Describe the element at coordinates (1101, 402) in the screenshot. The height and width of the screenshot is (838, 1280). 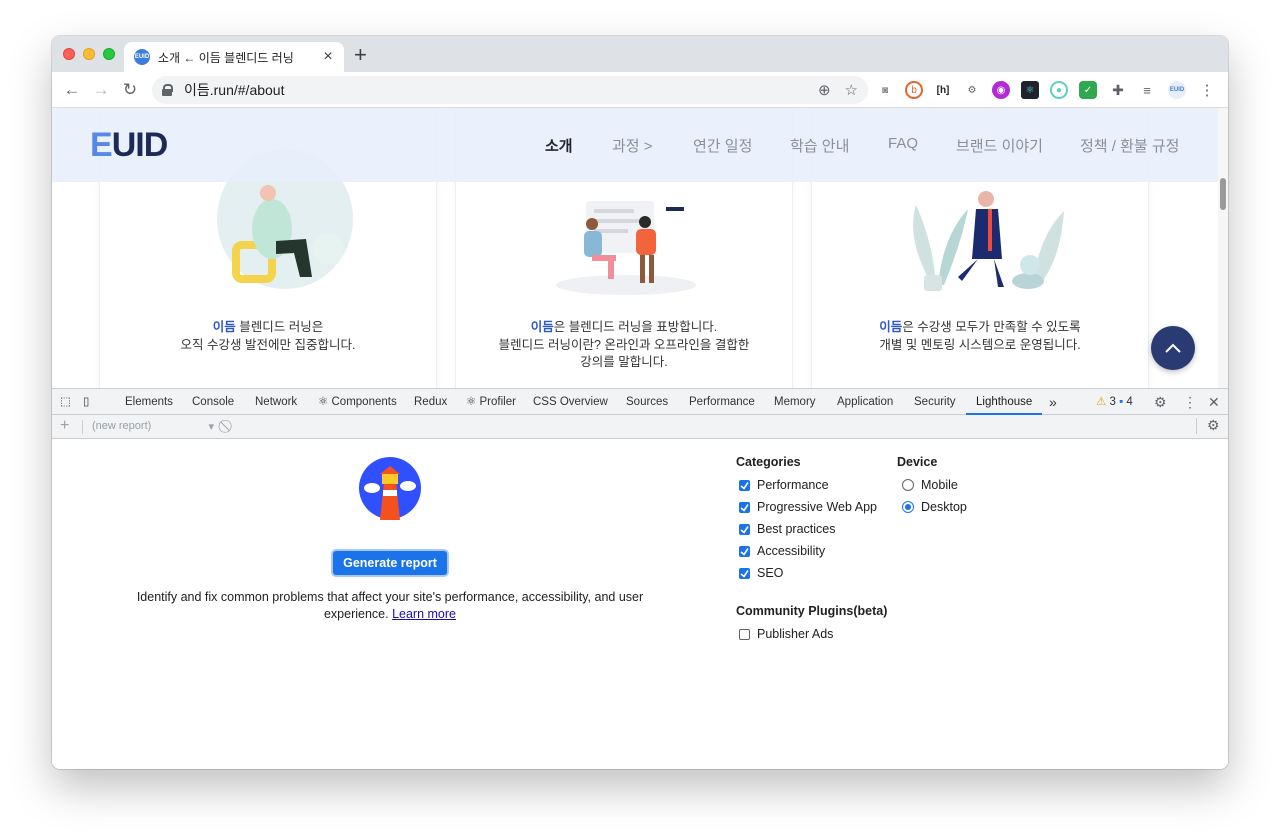
I see `warning-icon: ⚠` at that location.